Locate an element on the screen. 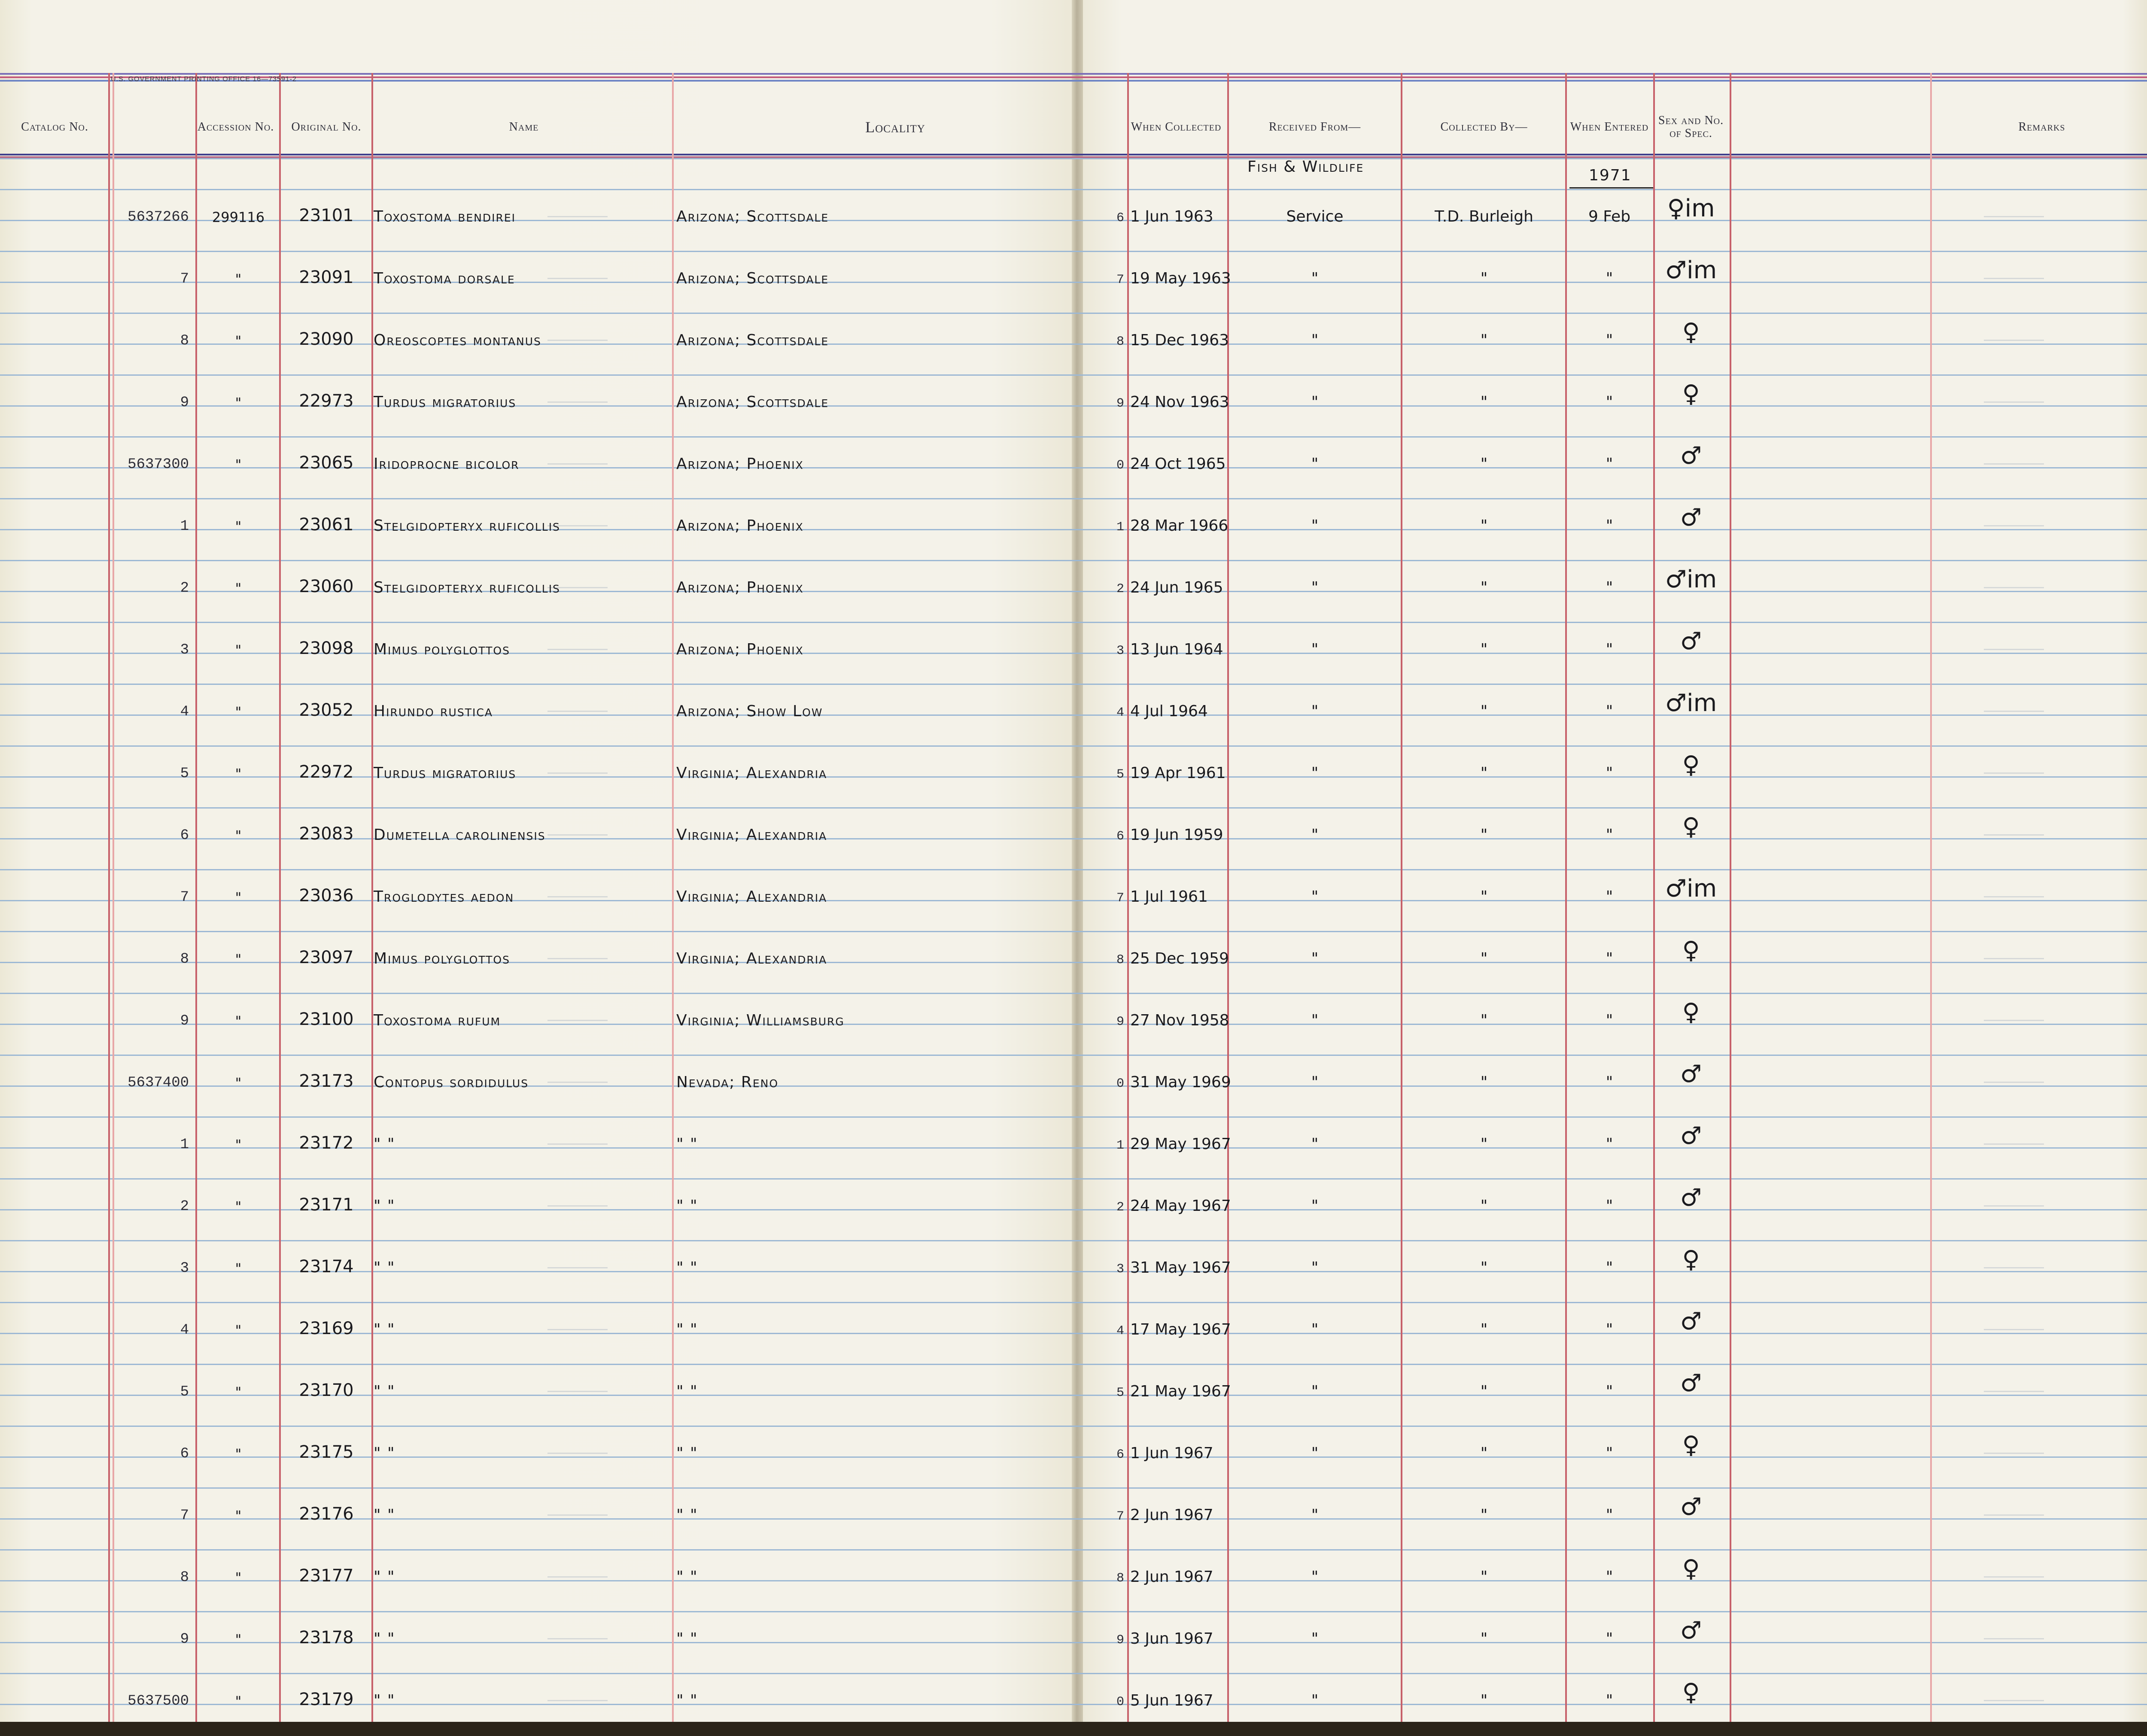  row-digit: 0 is located at coordinates (1120, 465).